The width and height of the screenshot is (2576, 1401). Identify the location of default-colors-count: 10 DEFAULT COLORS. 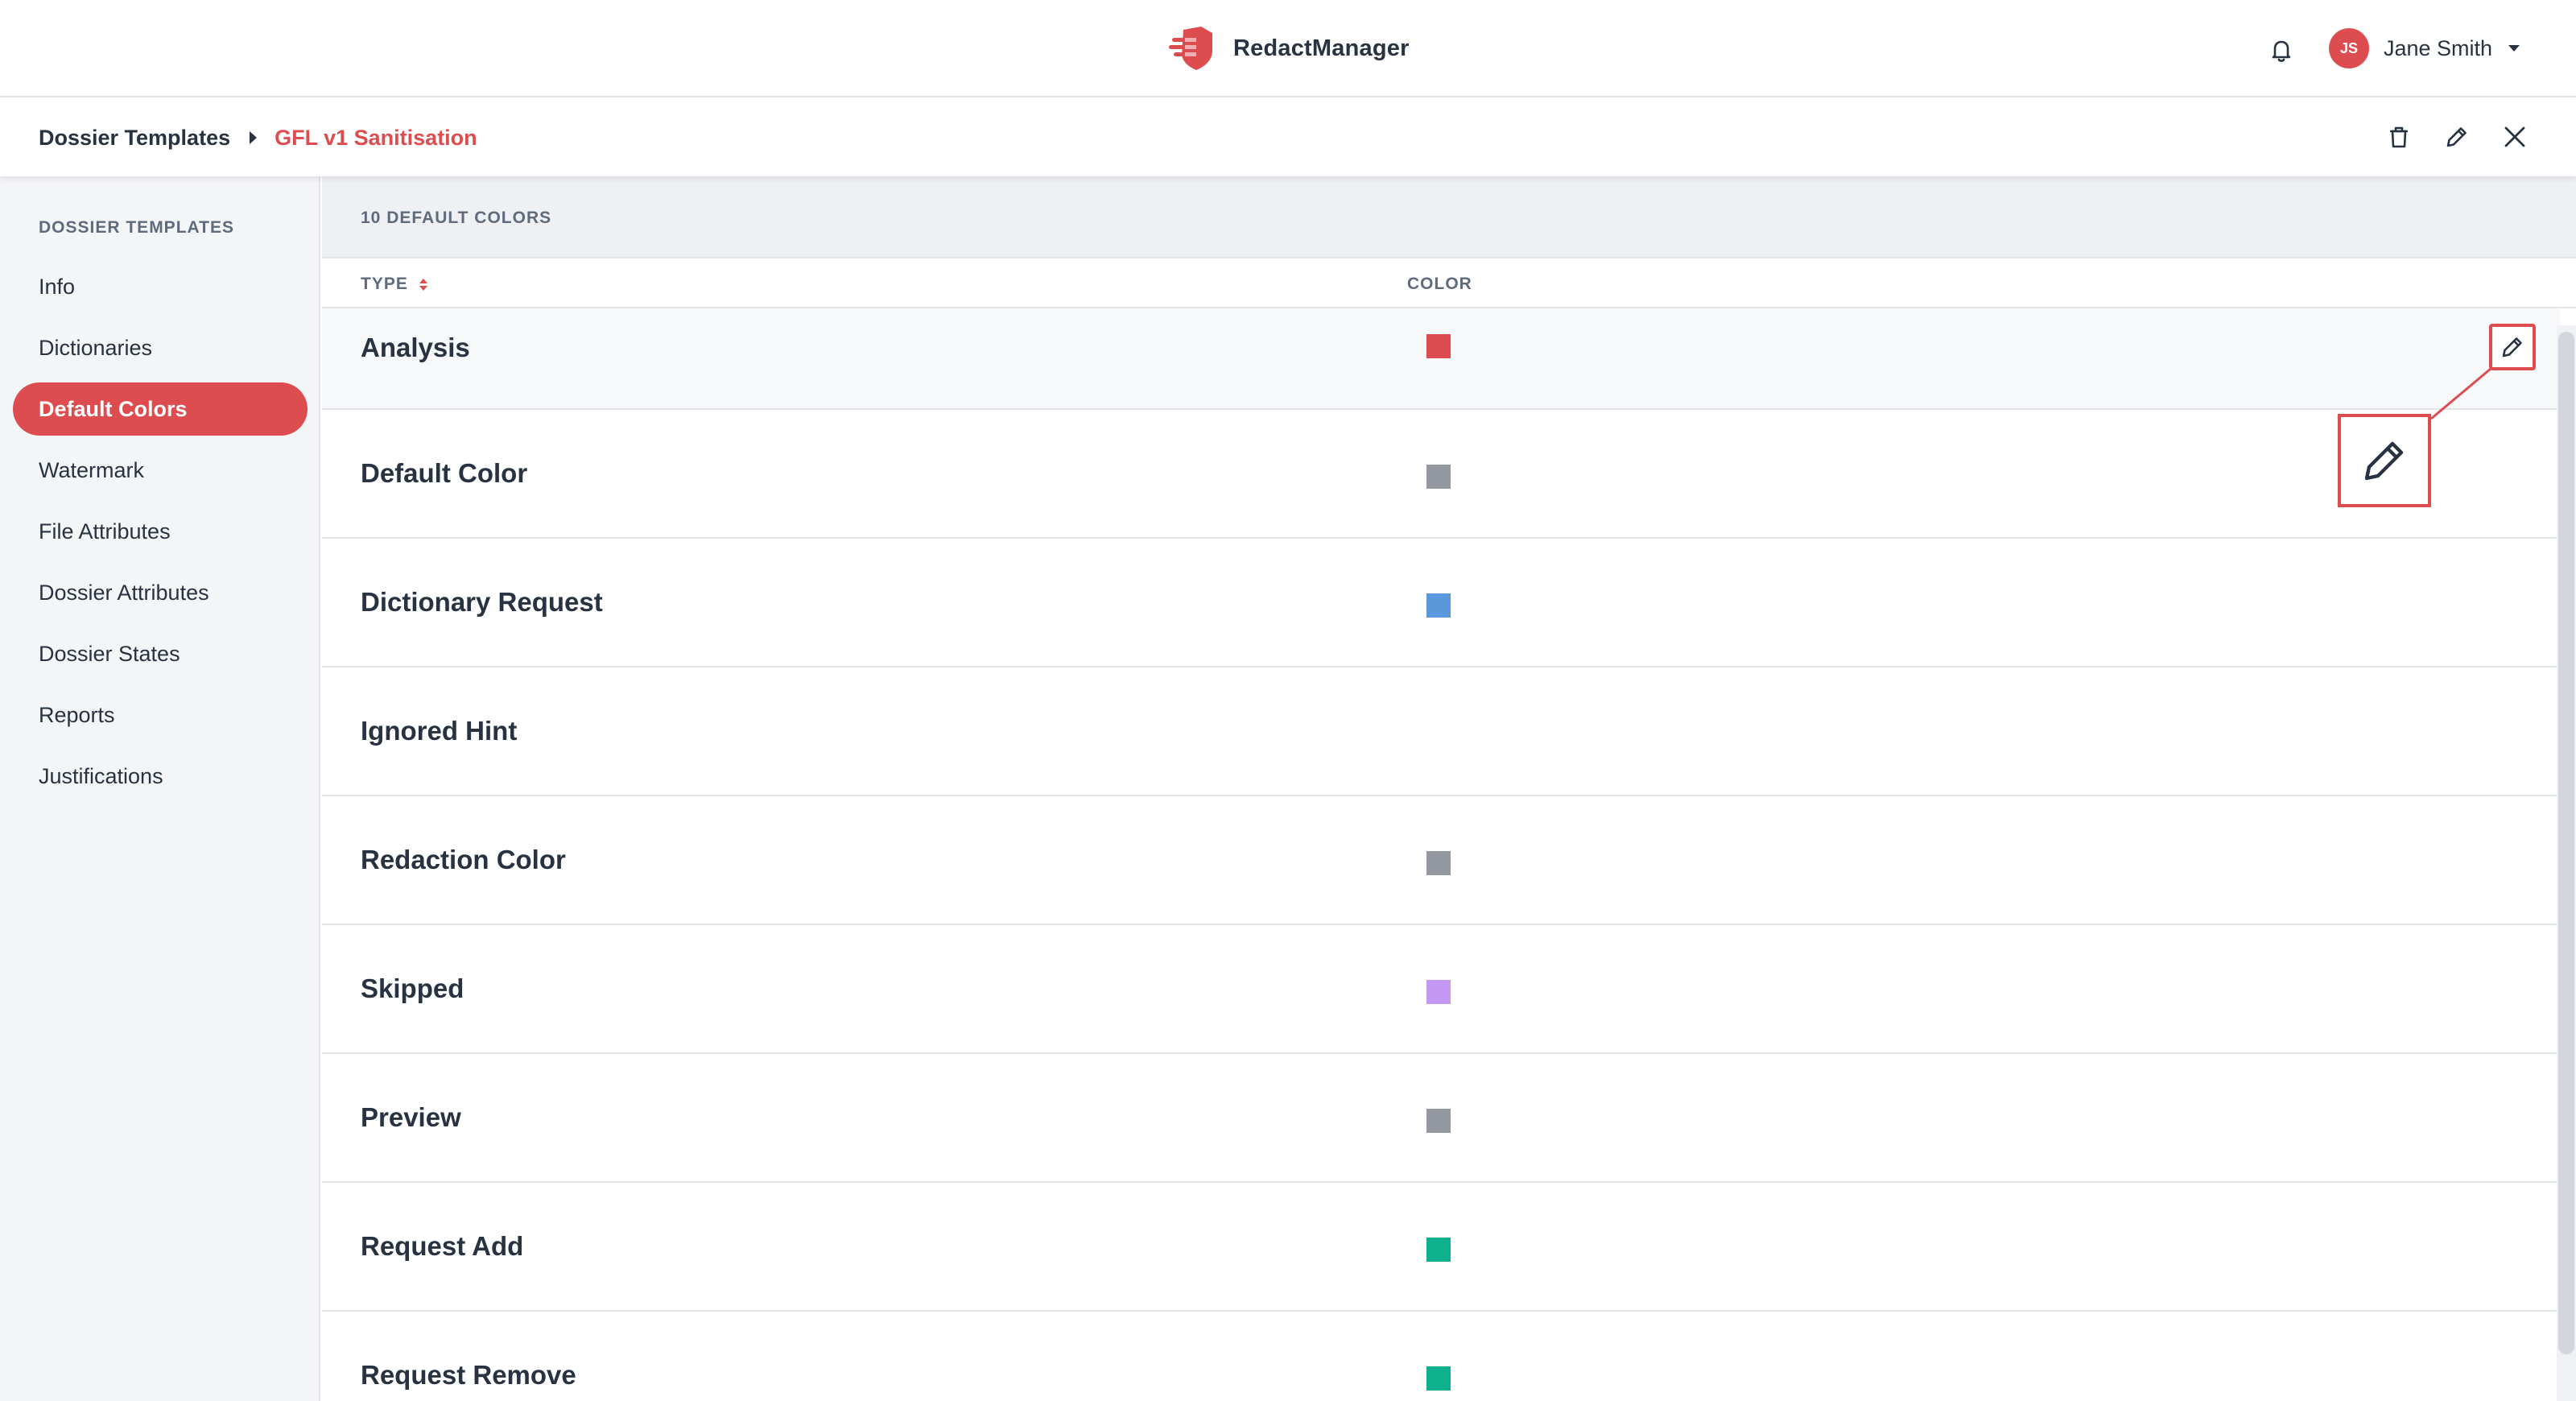
(456, 218).